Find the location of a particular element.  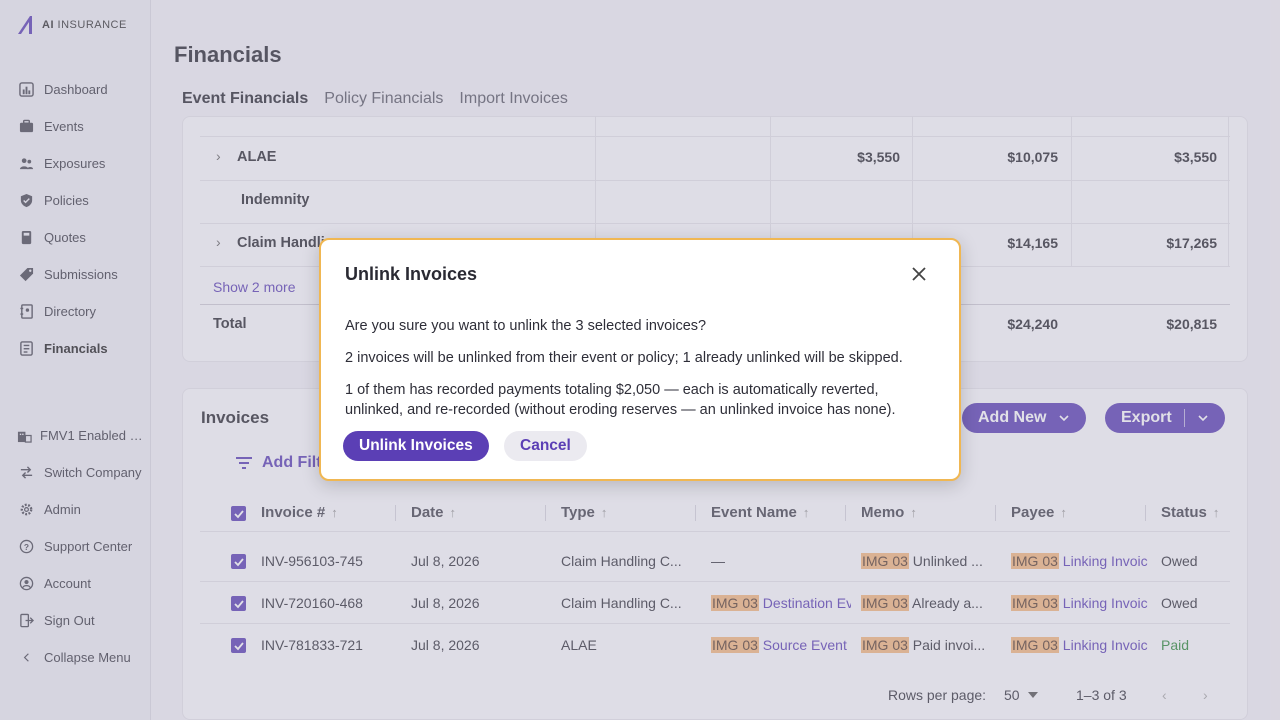

dialog-title: Unlink Invoices is located at coordinates (411, 274).